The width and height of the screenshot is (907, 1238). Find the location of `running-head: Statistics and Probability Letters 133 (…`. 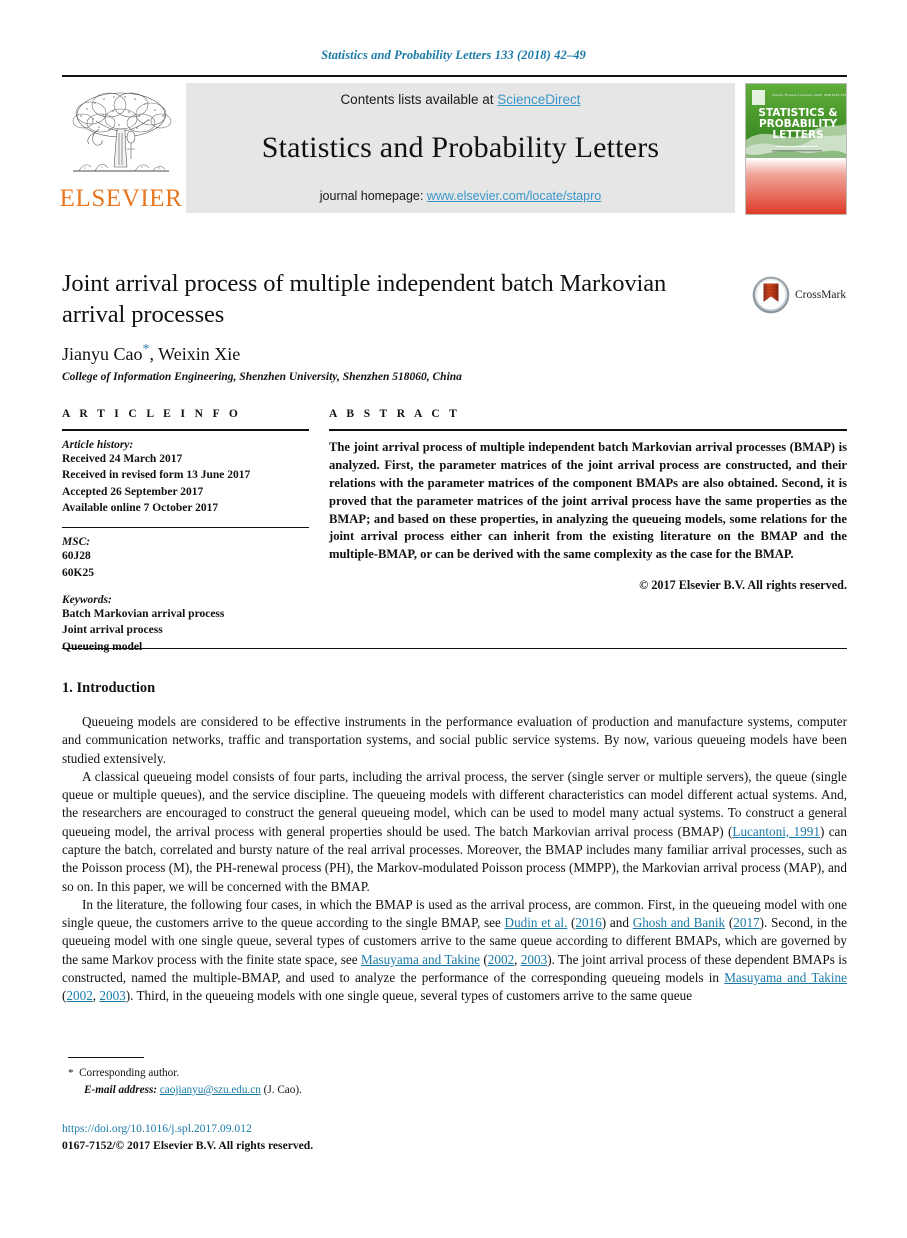

running-head: Statistics and Probability Letters 133 (… is located at coordinates (453, 55).